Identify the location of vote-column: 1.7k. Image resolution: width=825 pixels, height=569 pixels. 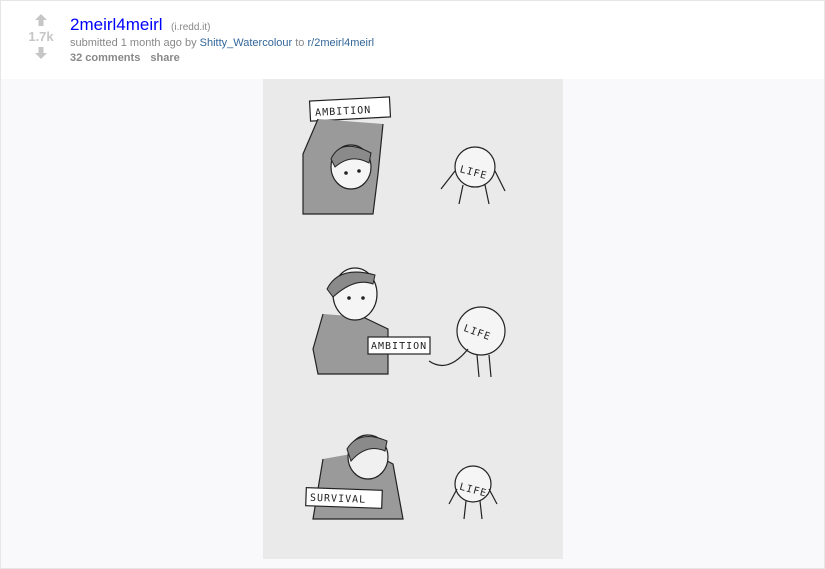
(41, 36).